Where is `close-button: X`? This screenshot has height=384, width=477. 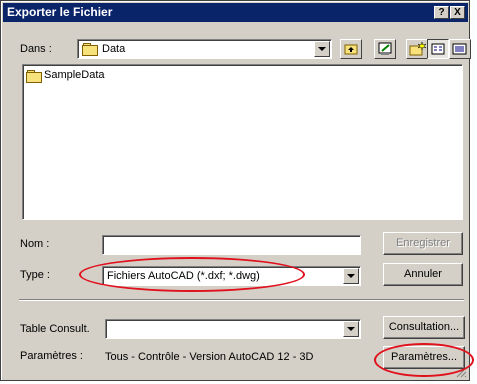
close-button: X is located at coordinates (457, 12).